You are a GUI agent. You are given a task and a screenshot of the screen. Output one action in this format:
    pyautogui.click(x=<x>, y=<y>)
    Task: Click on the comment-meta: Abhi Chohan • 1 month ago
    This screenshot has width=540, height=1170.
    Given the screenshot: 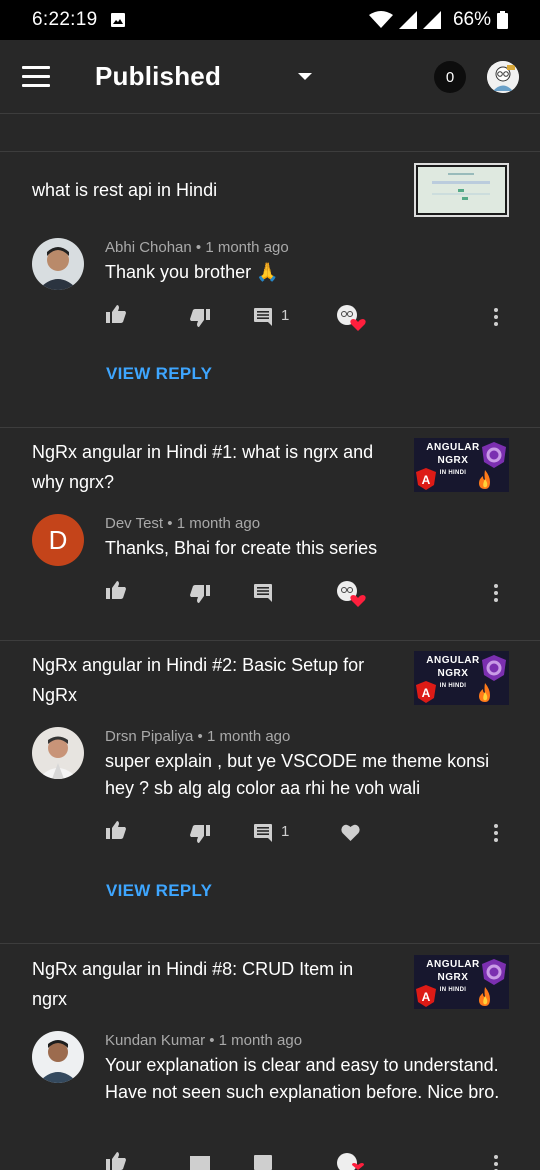 What is the action you would take?
    pyautogui.click(x=197, y=247)
    